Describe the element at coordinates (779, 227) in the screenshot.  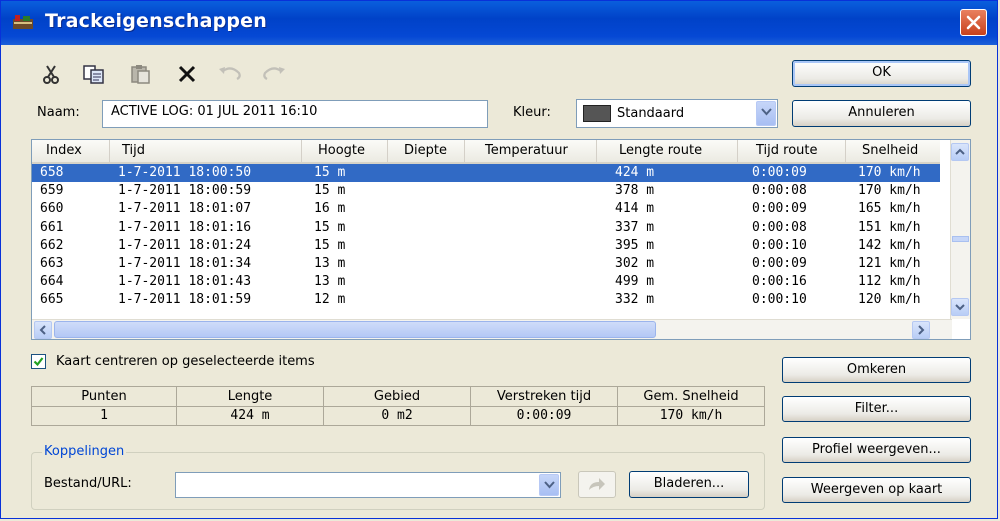
I see `table-cell: 0:00:08` at that location.